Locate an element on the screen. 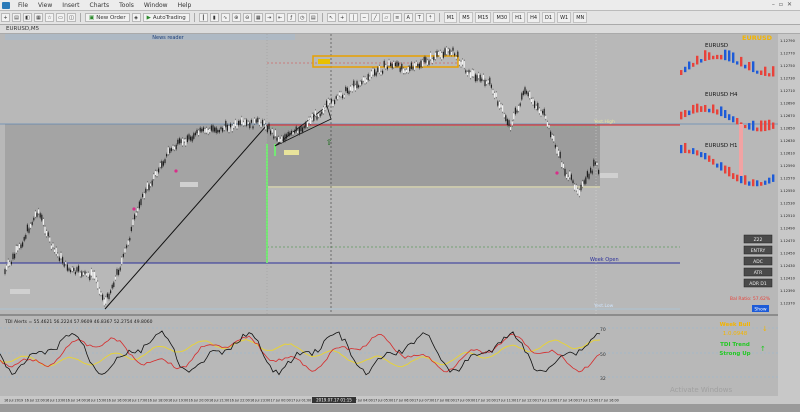 Image resolution: width=800 pixels, height=412 pixels. news-reader-bar is located at coordinates (150, 37).